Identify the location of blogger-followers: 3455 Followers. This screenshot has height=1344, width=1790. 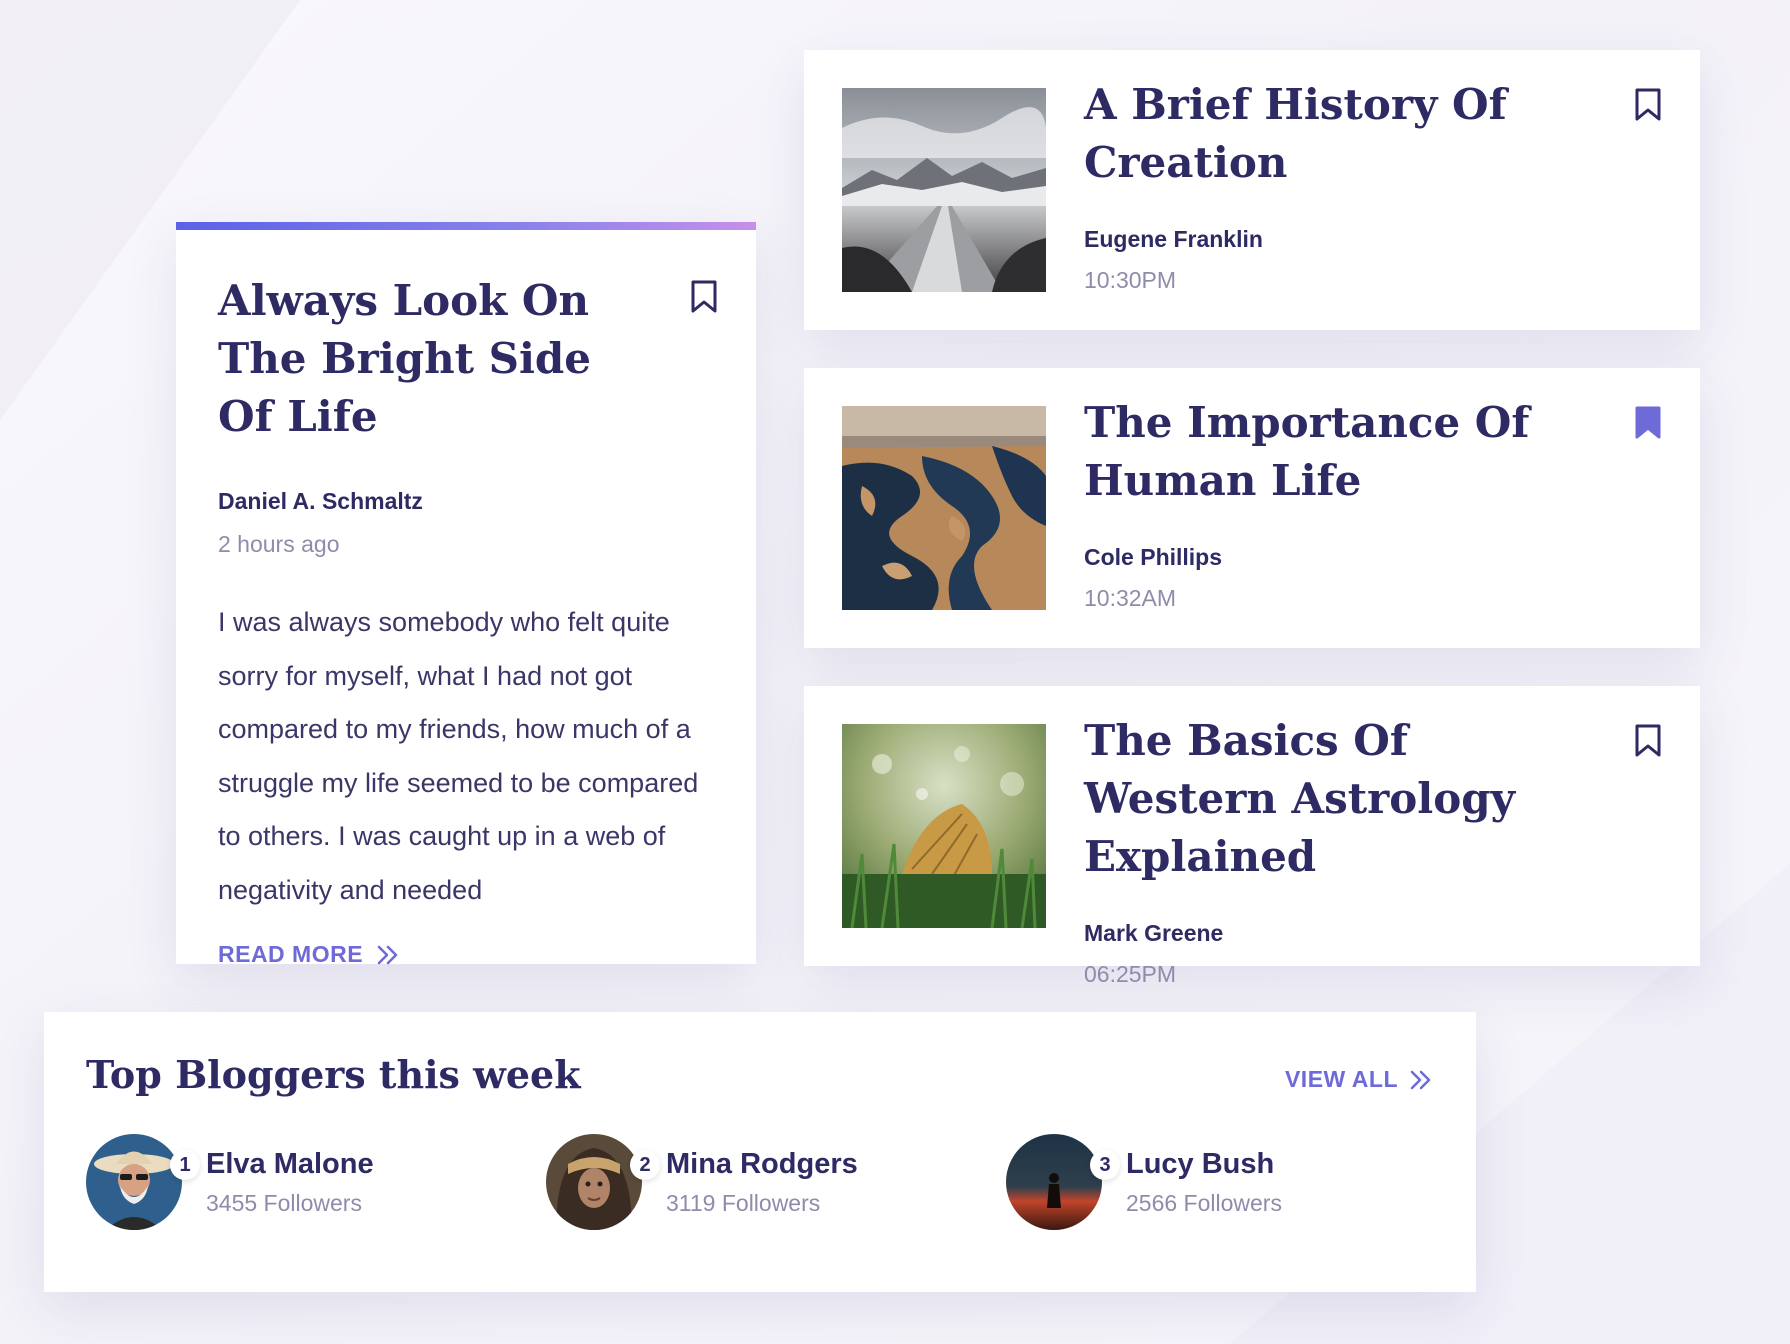
(284, 1203).